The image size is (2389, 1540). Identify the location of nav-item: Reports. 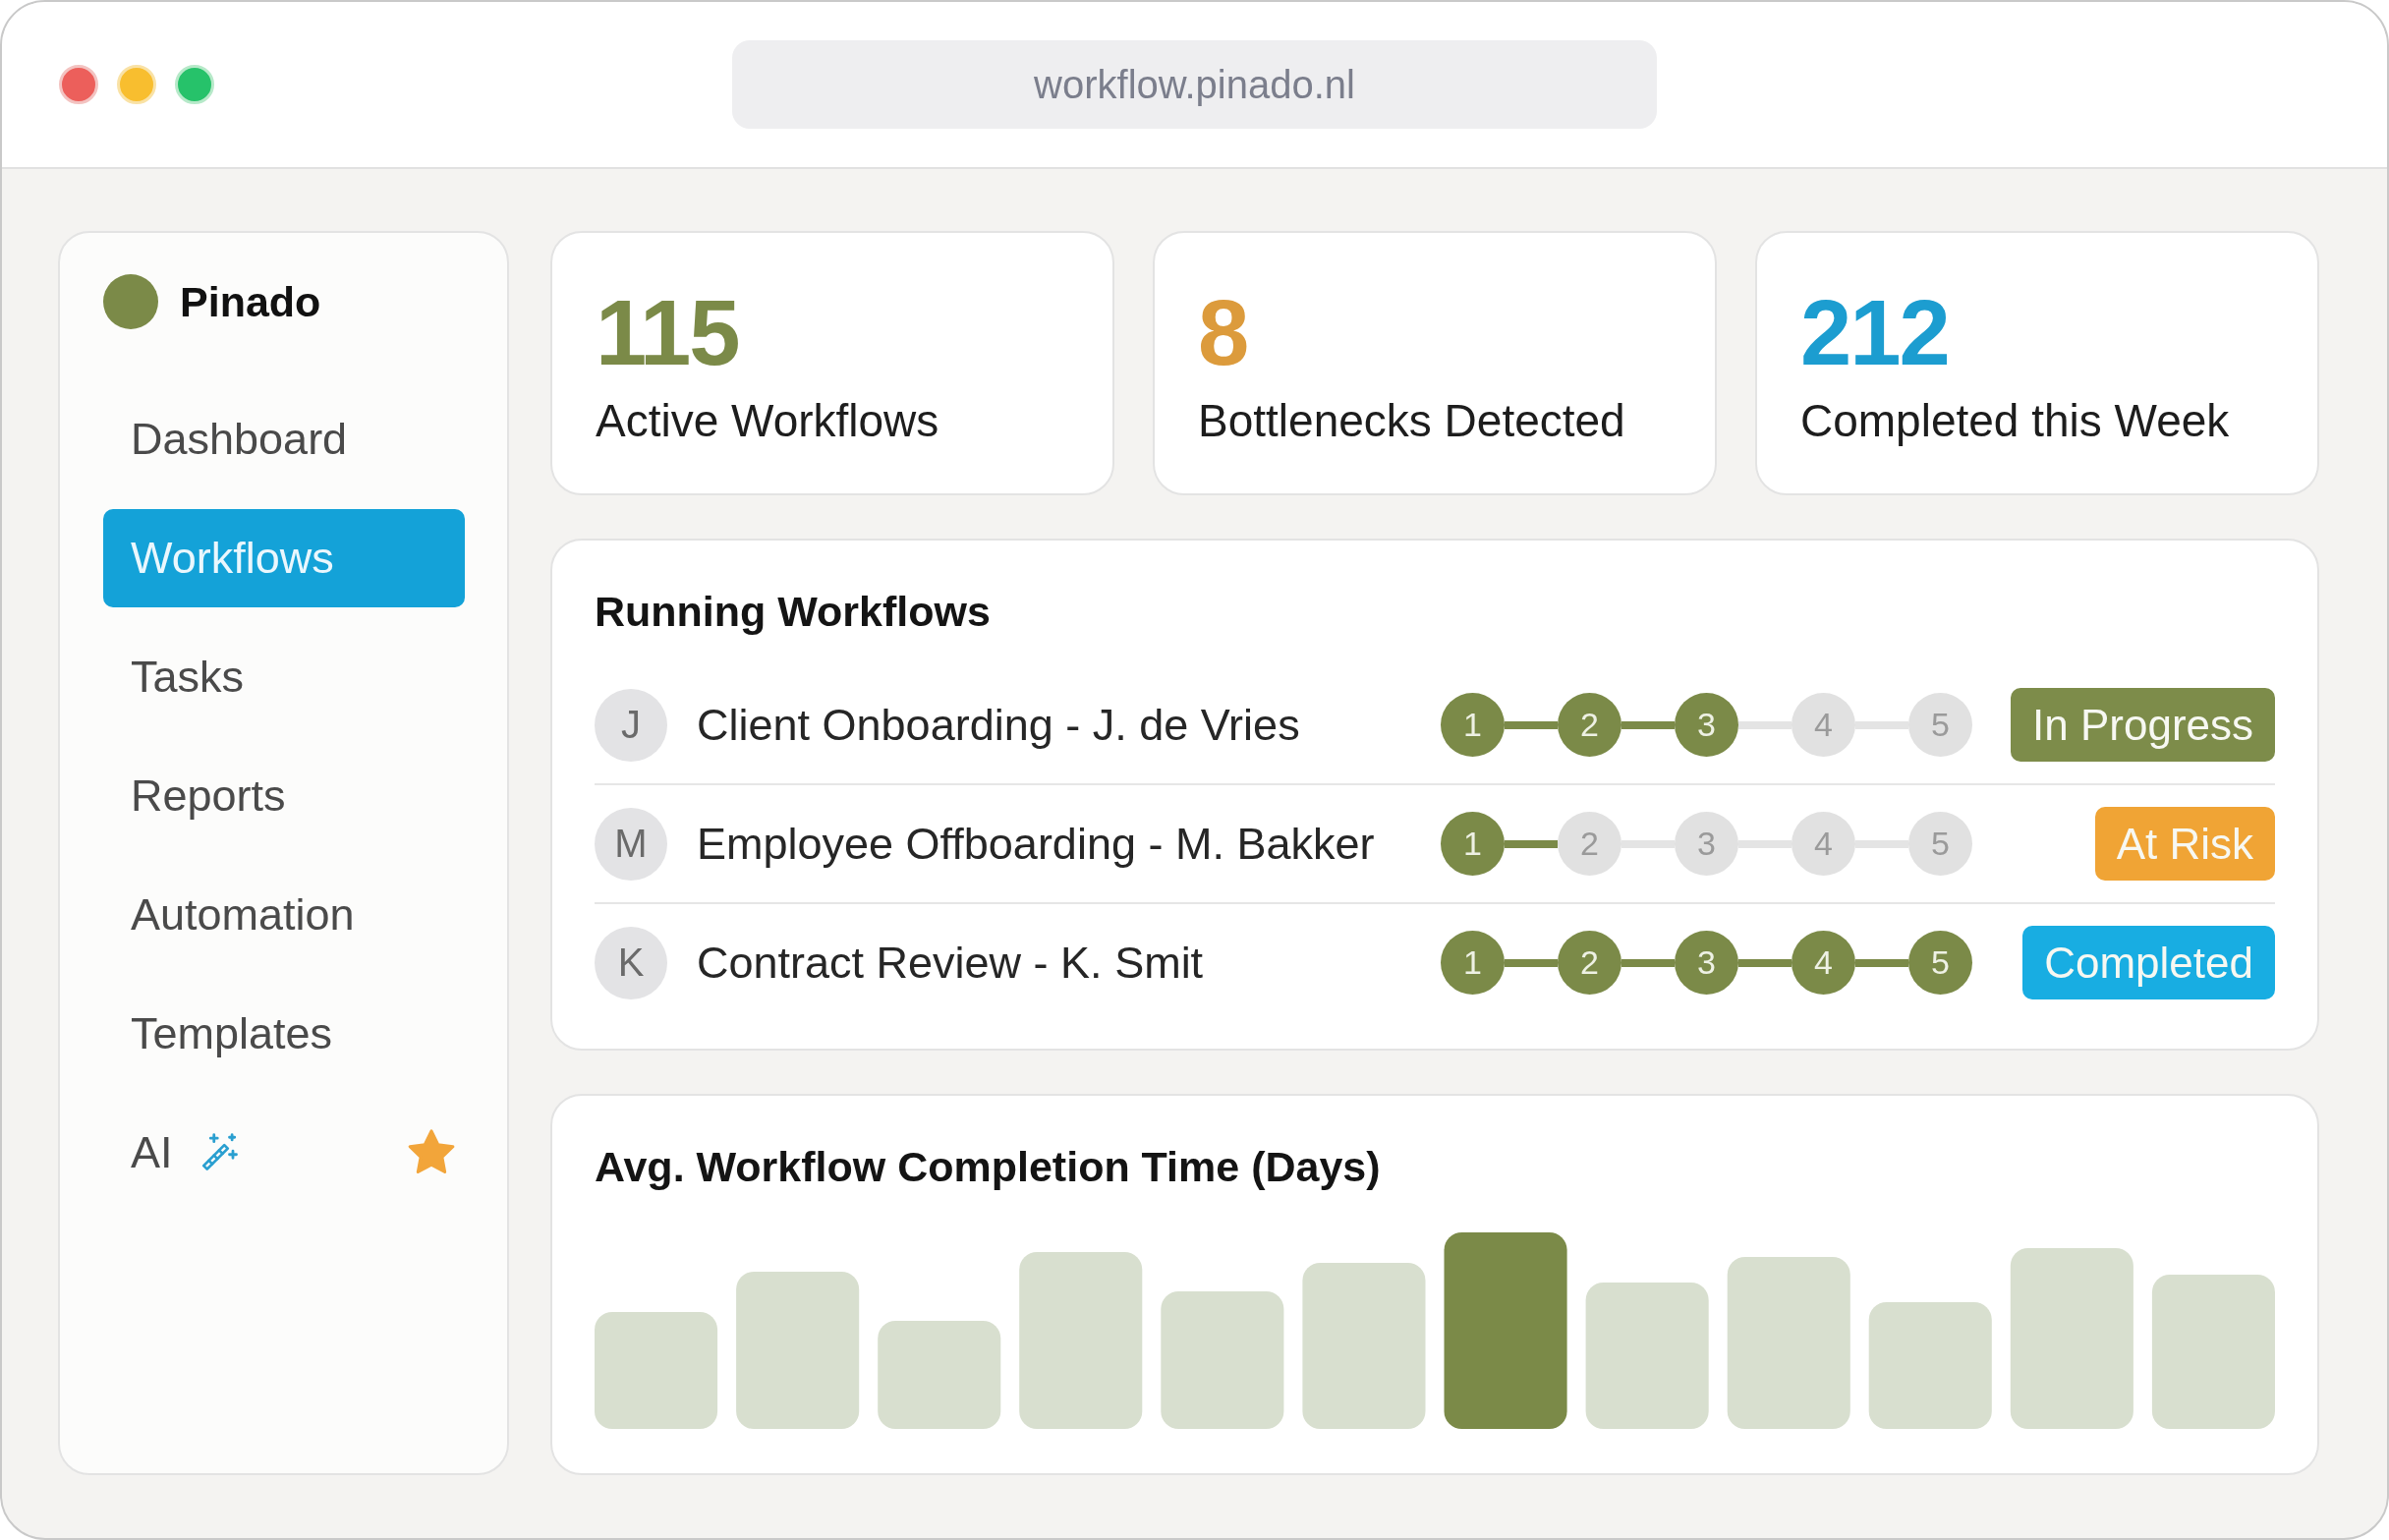
(284, 796).